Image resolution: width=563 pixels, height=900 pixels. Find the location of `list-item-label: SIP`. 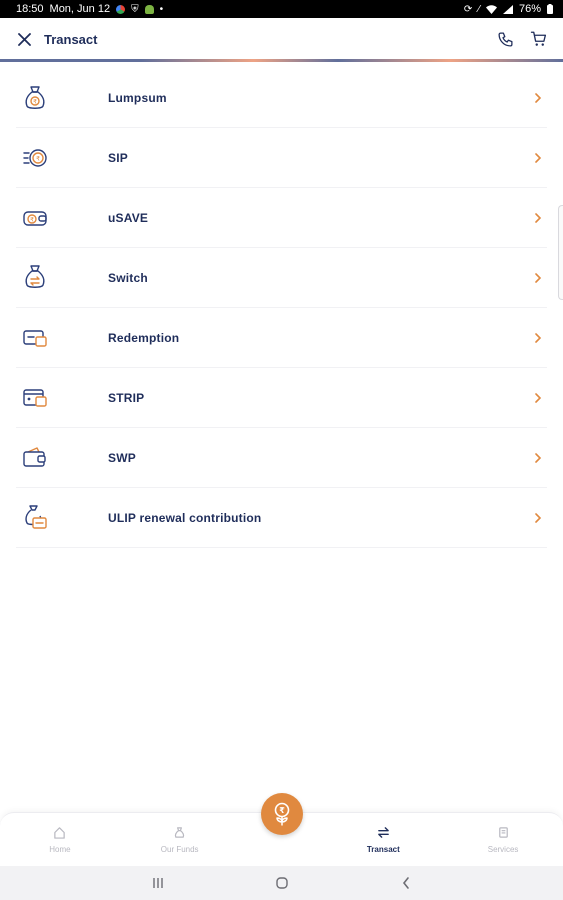

list-item-label: SIP is located at coordinates (118, 157).